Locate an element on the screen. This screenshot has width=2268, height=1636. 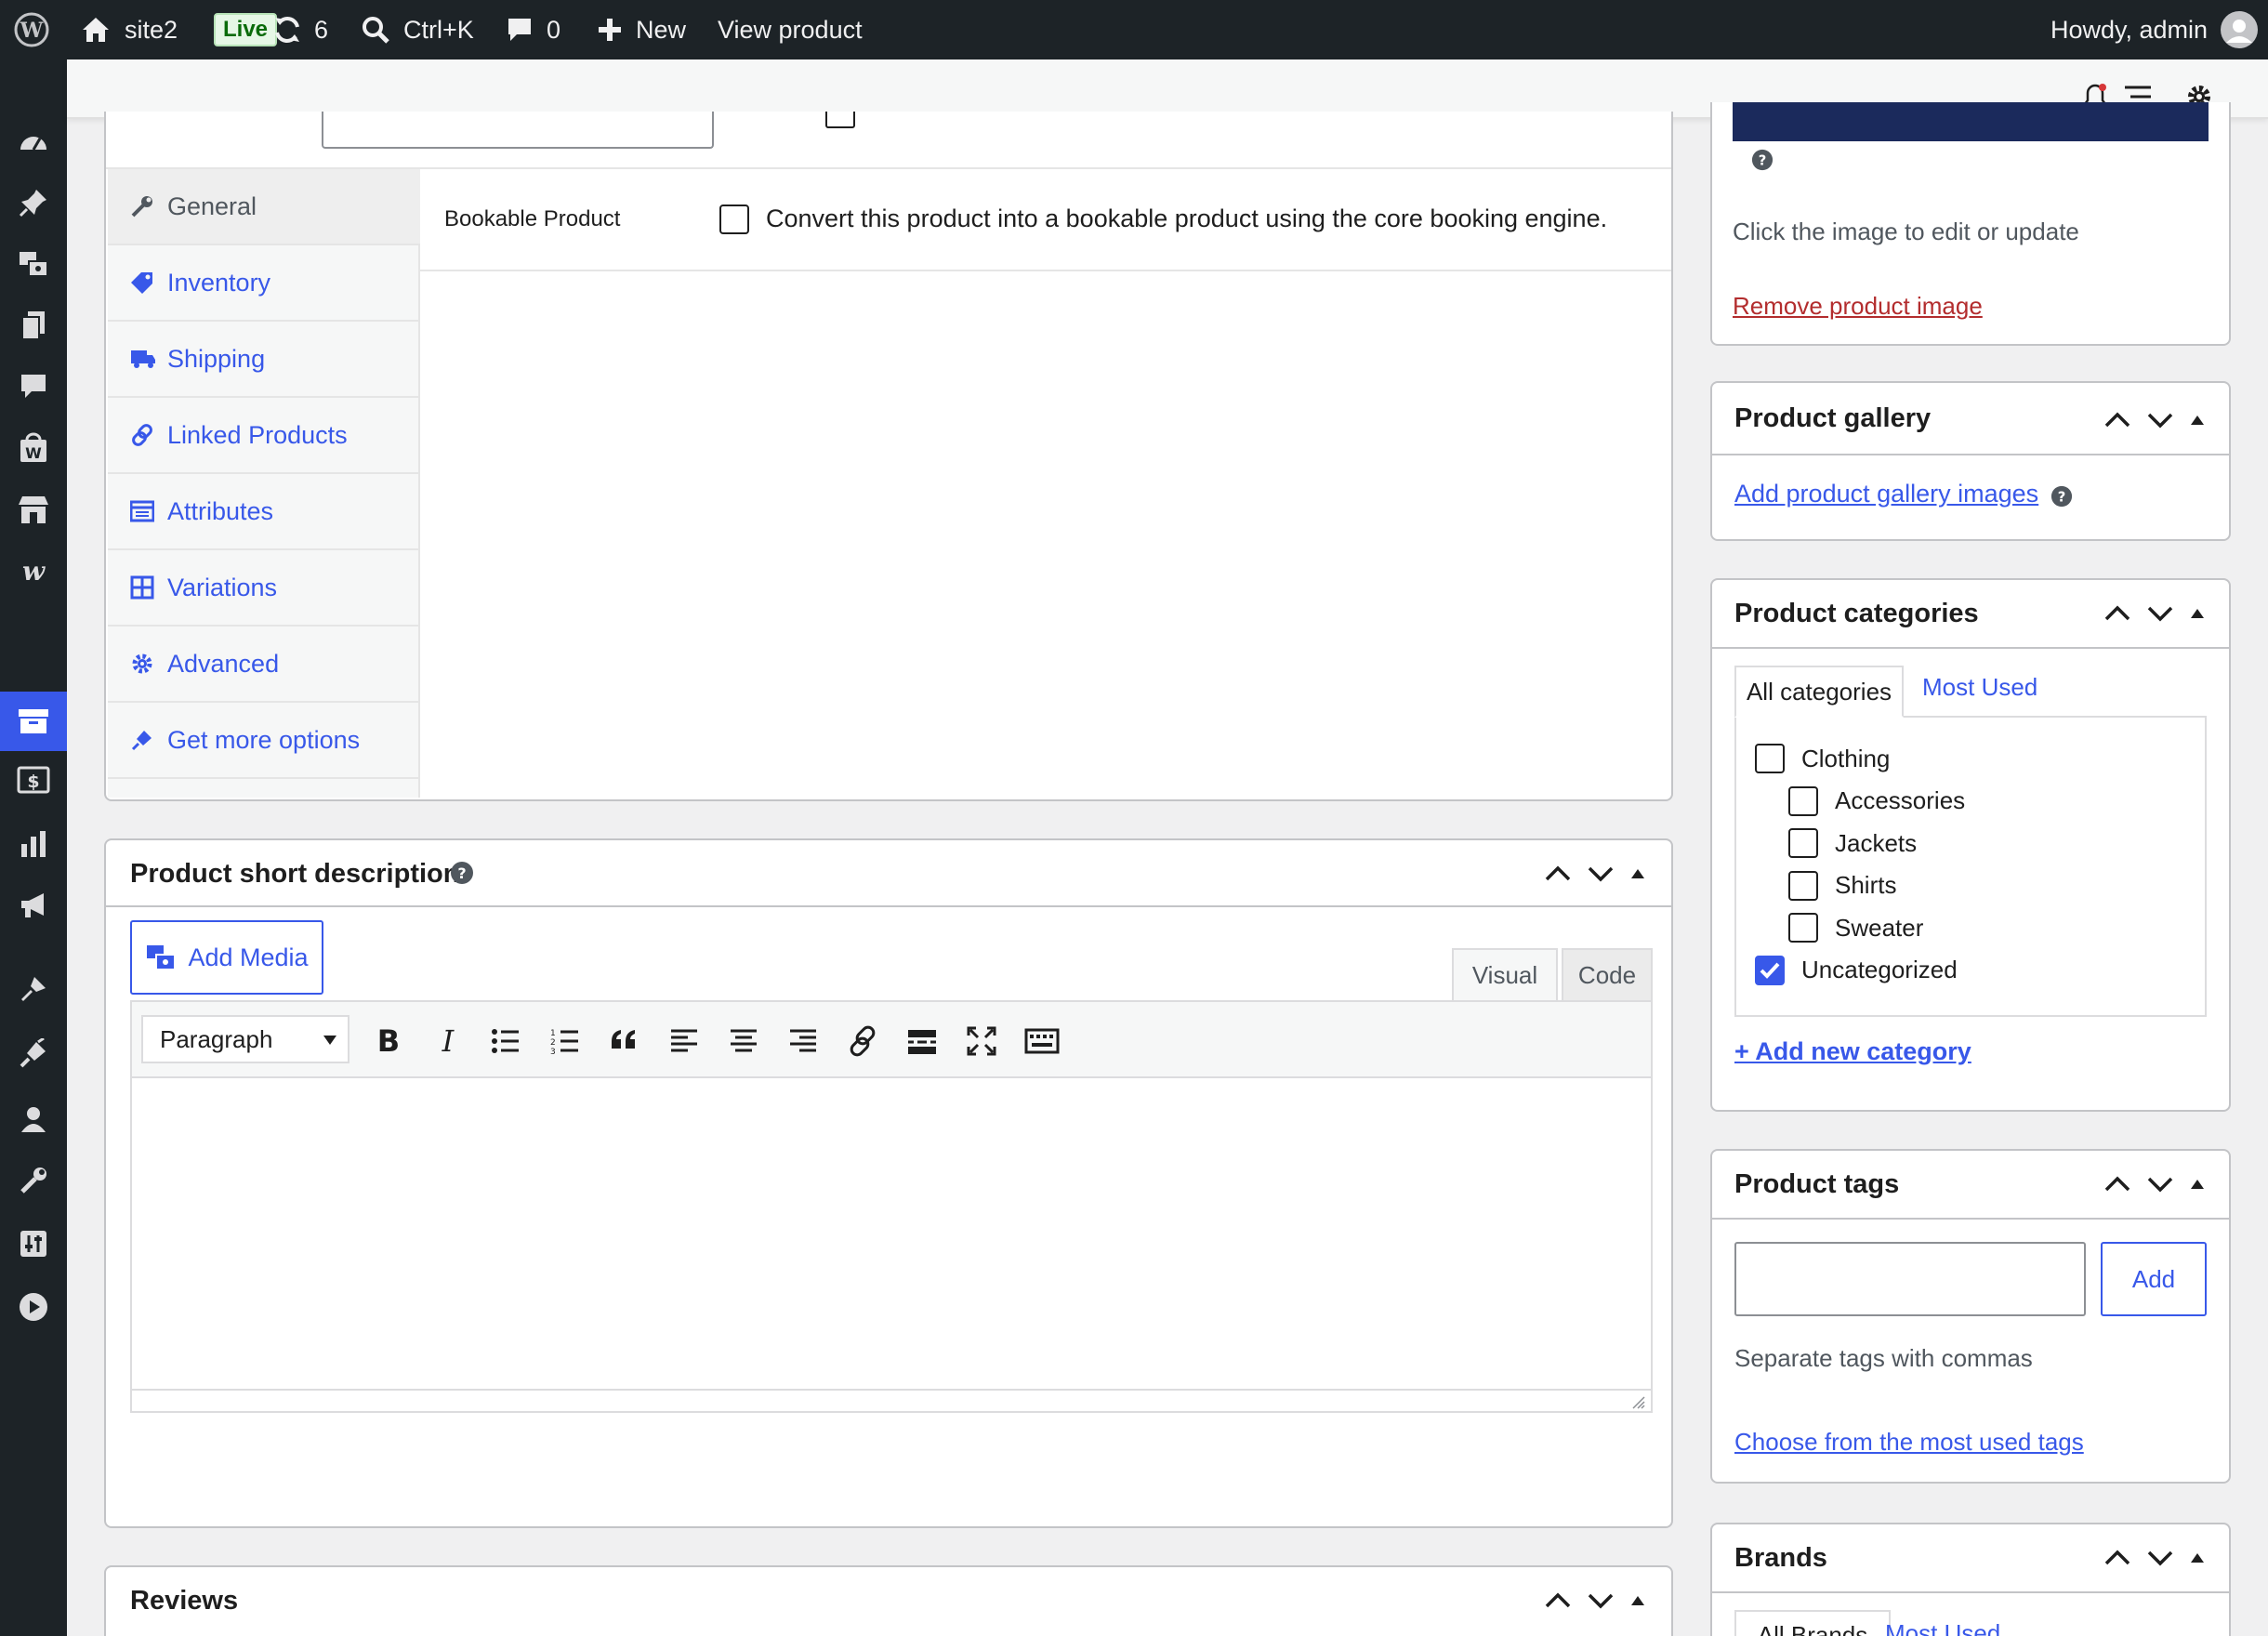
my-account-link: Howdy, admin is located at coordinates (2154, 29).